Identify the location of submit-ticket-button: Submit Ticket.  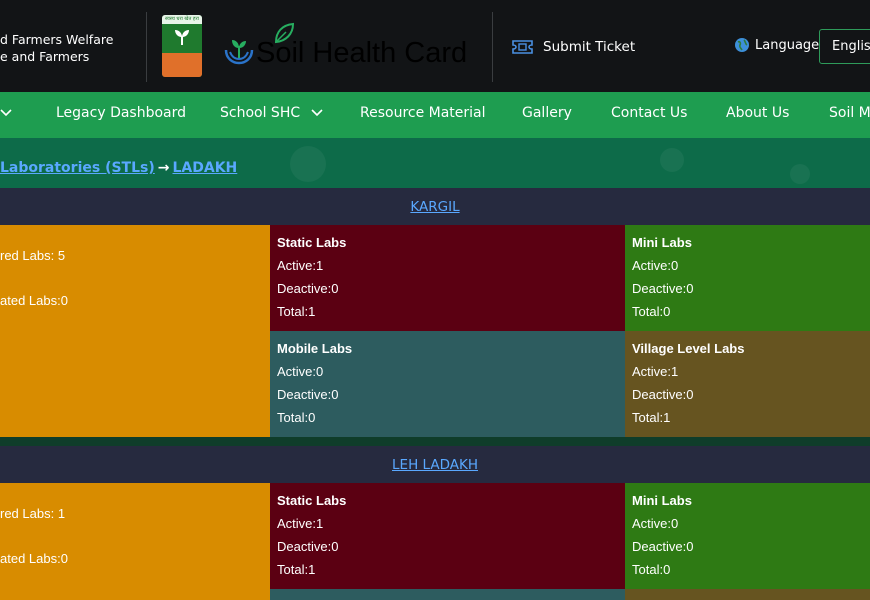
(573, 47).